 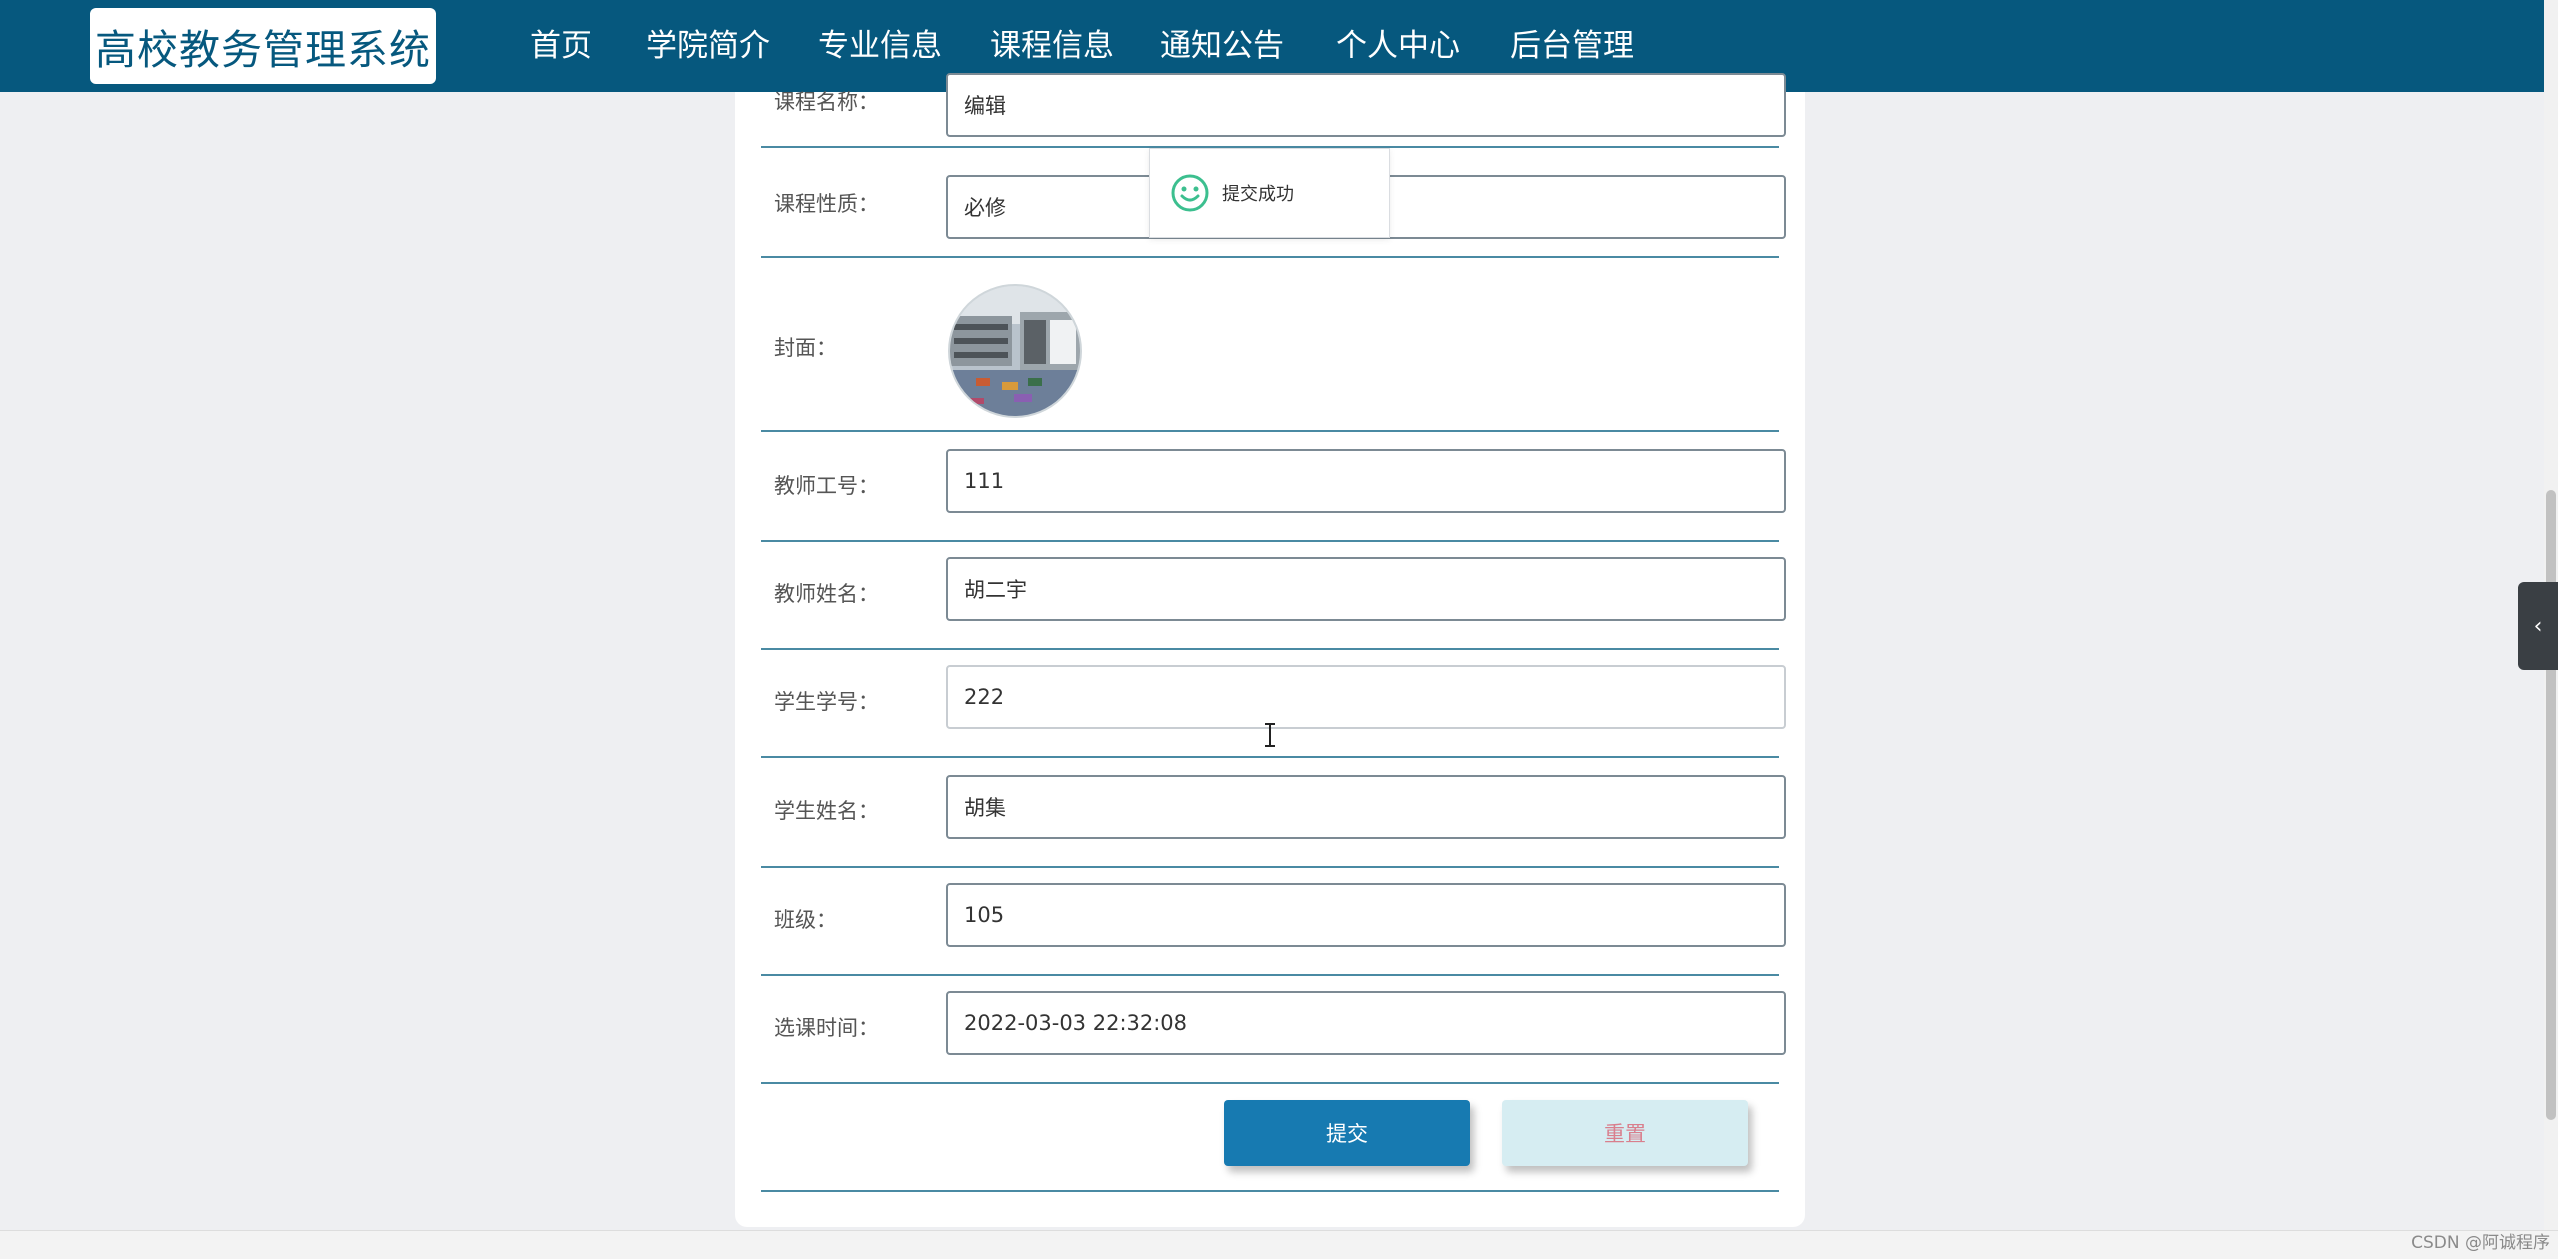 What do you see at coordinates (826, 486) in the screenshot?
I see `teacher-id-label: 教师工号：` at bounding box center [826, 486].